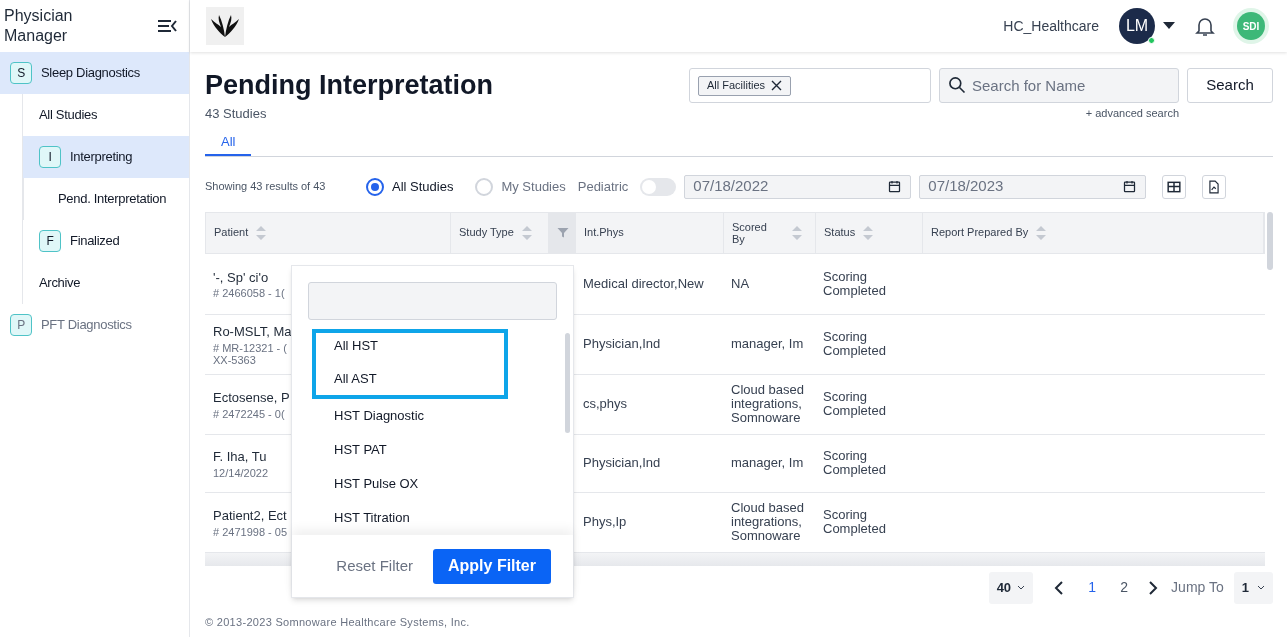 This screenshot has width=1287, height=637. What do you see at coordinates (1059, 85) in the screenshot?
I see `search-field: Search for Name` at bounding box center [1059, 85].